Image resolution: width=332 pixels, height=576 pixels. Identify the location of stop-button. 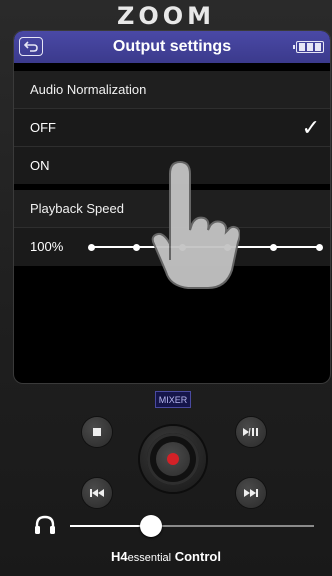
(97, 432).